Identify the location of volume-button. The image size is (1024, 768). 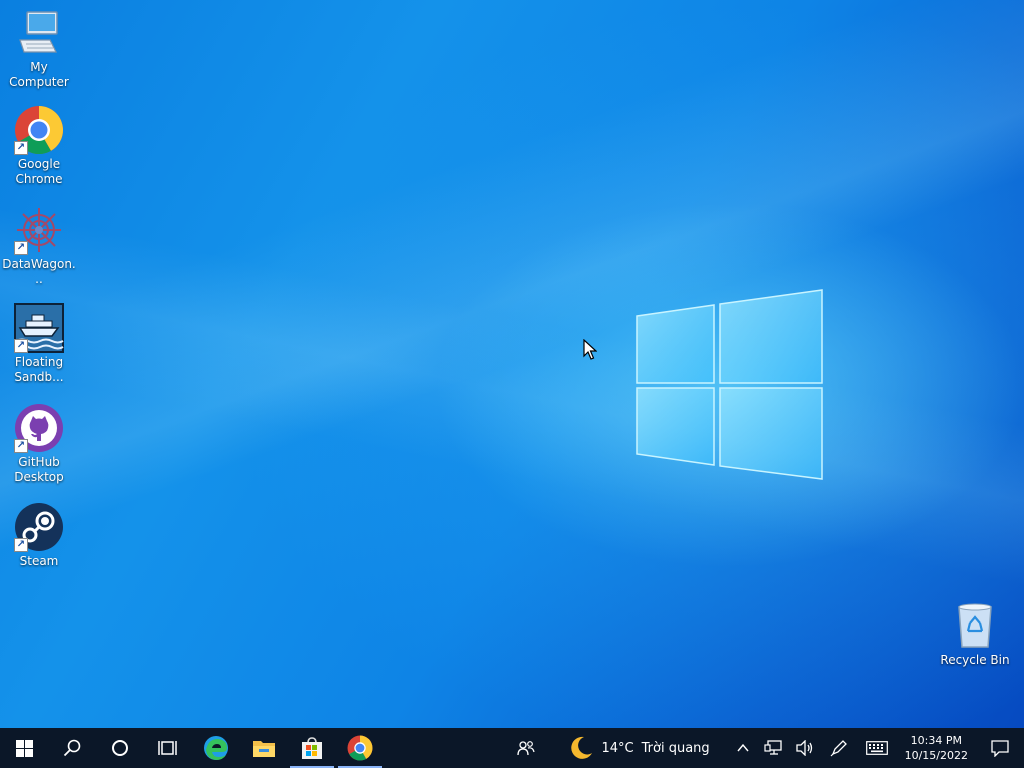
(805, 748).